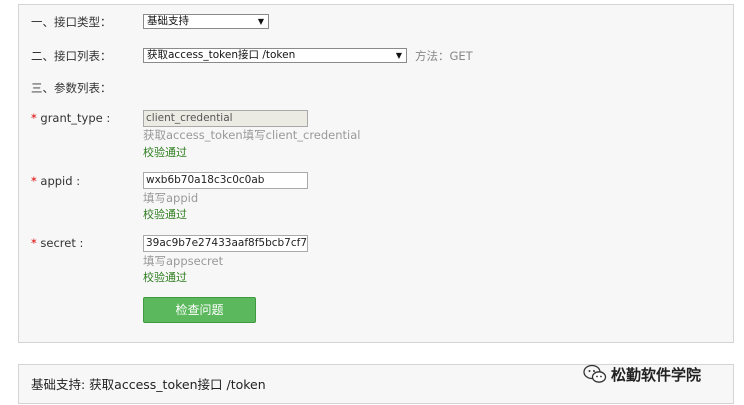 Image resolution: width=744 pixels, height=405 pixels. I want to click on interface-list-select: 获取access_token接口 /token ▼, so click(275, 55).